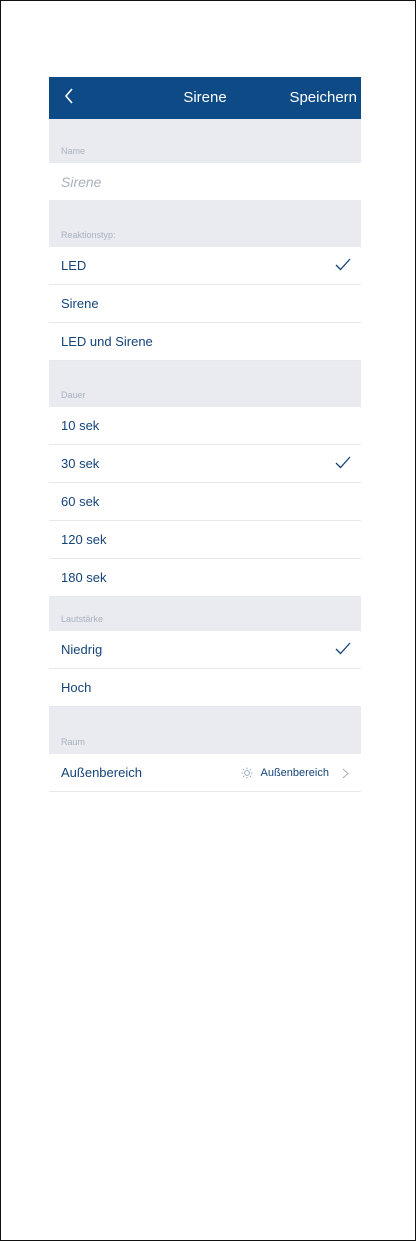  I want to click on duration-option-30: 30 sek, so click(205, 464).